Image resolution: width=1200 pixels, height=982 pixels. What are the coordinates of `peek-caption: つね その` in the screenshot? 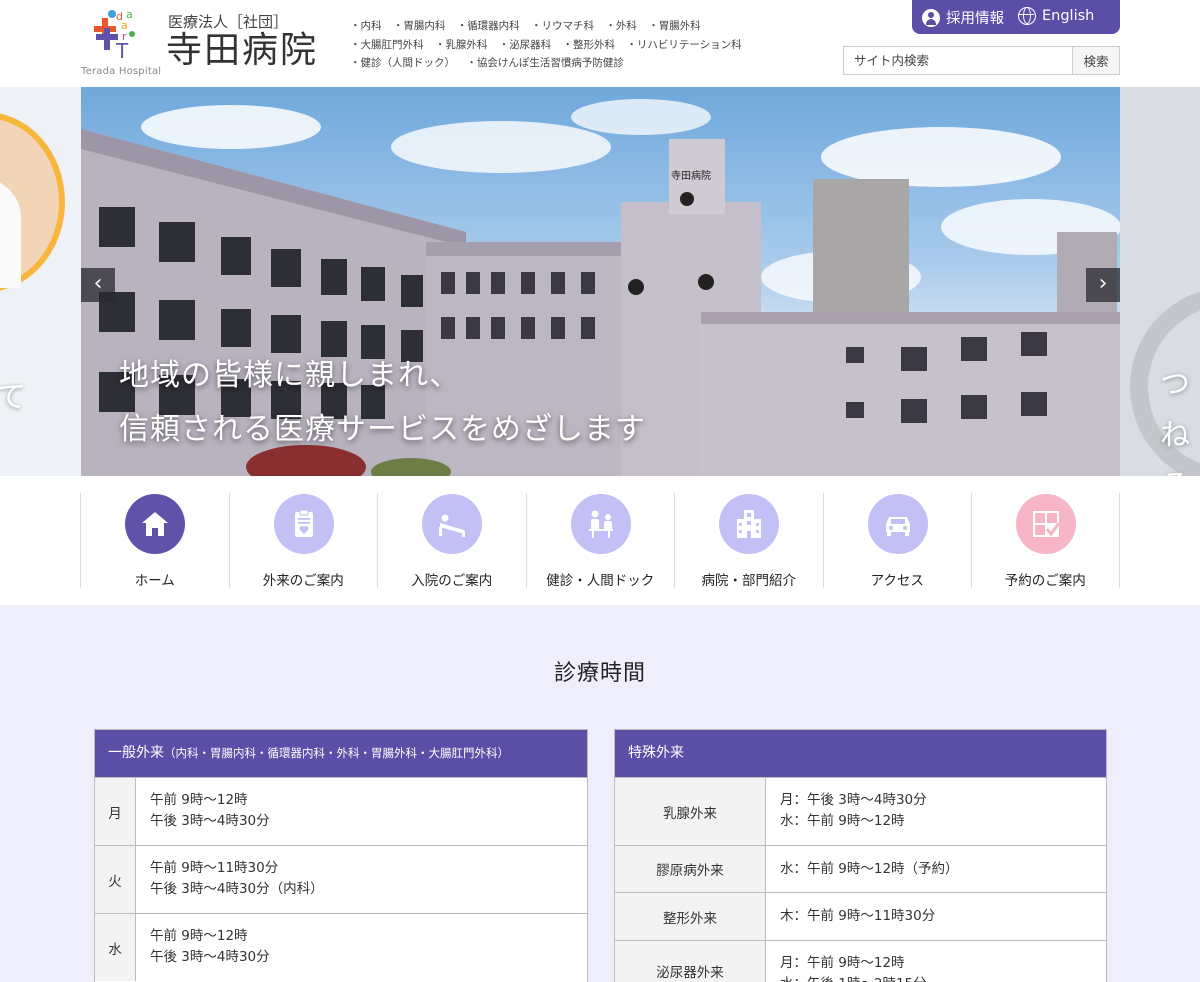 It's located at (1180, 417).